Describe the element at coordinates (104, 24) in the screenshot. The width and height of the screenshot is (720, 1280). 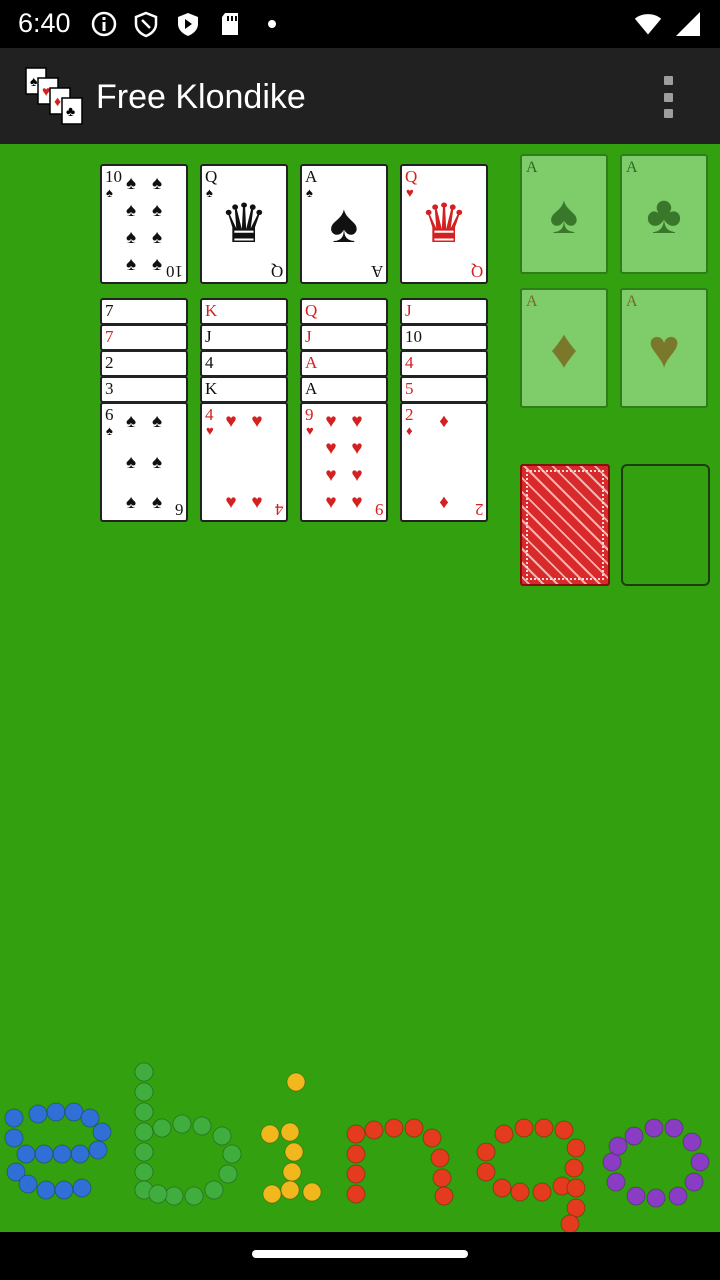
I see `info-icon` at that location.